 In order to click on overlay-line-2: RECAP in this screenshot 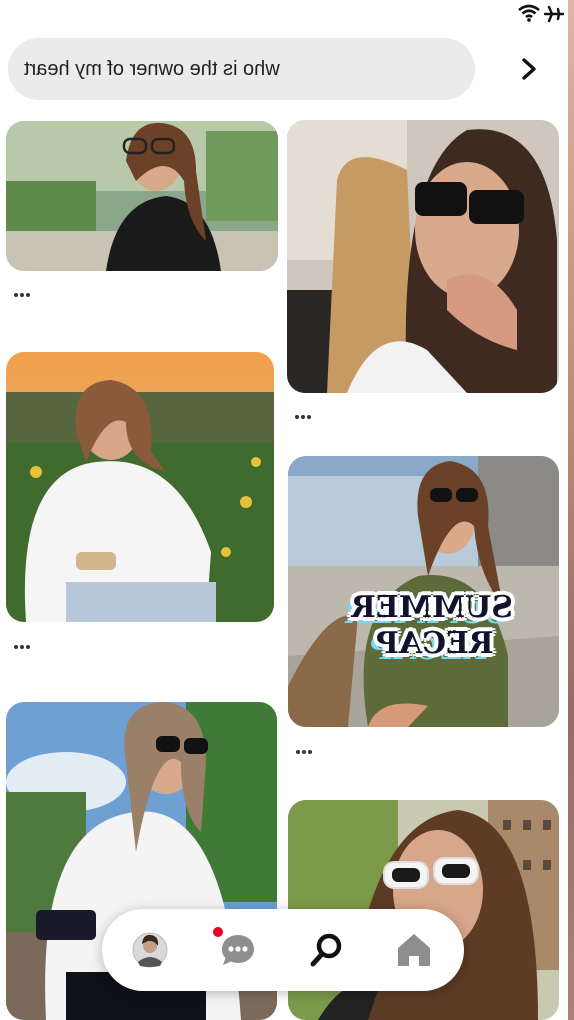, I will do `click(435, 643)`.